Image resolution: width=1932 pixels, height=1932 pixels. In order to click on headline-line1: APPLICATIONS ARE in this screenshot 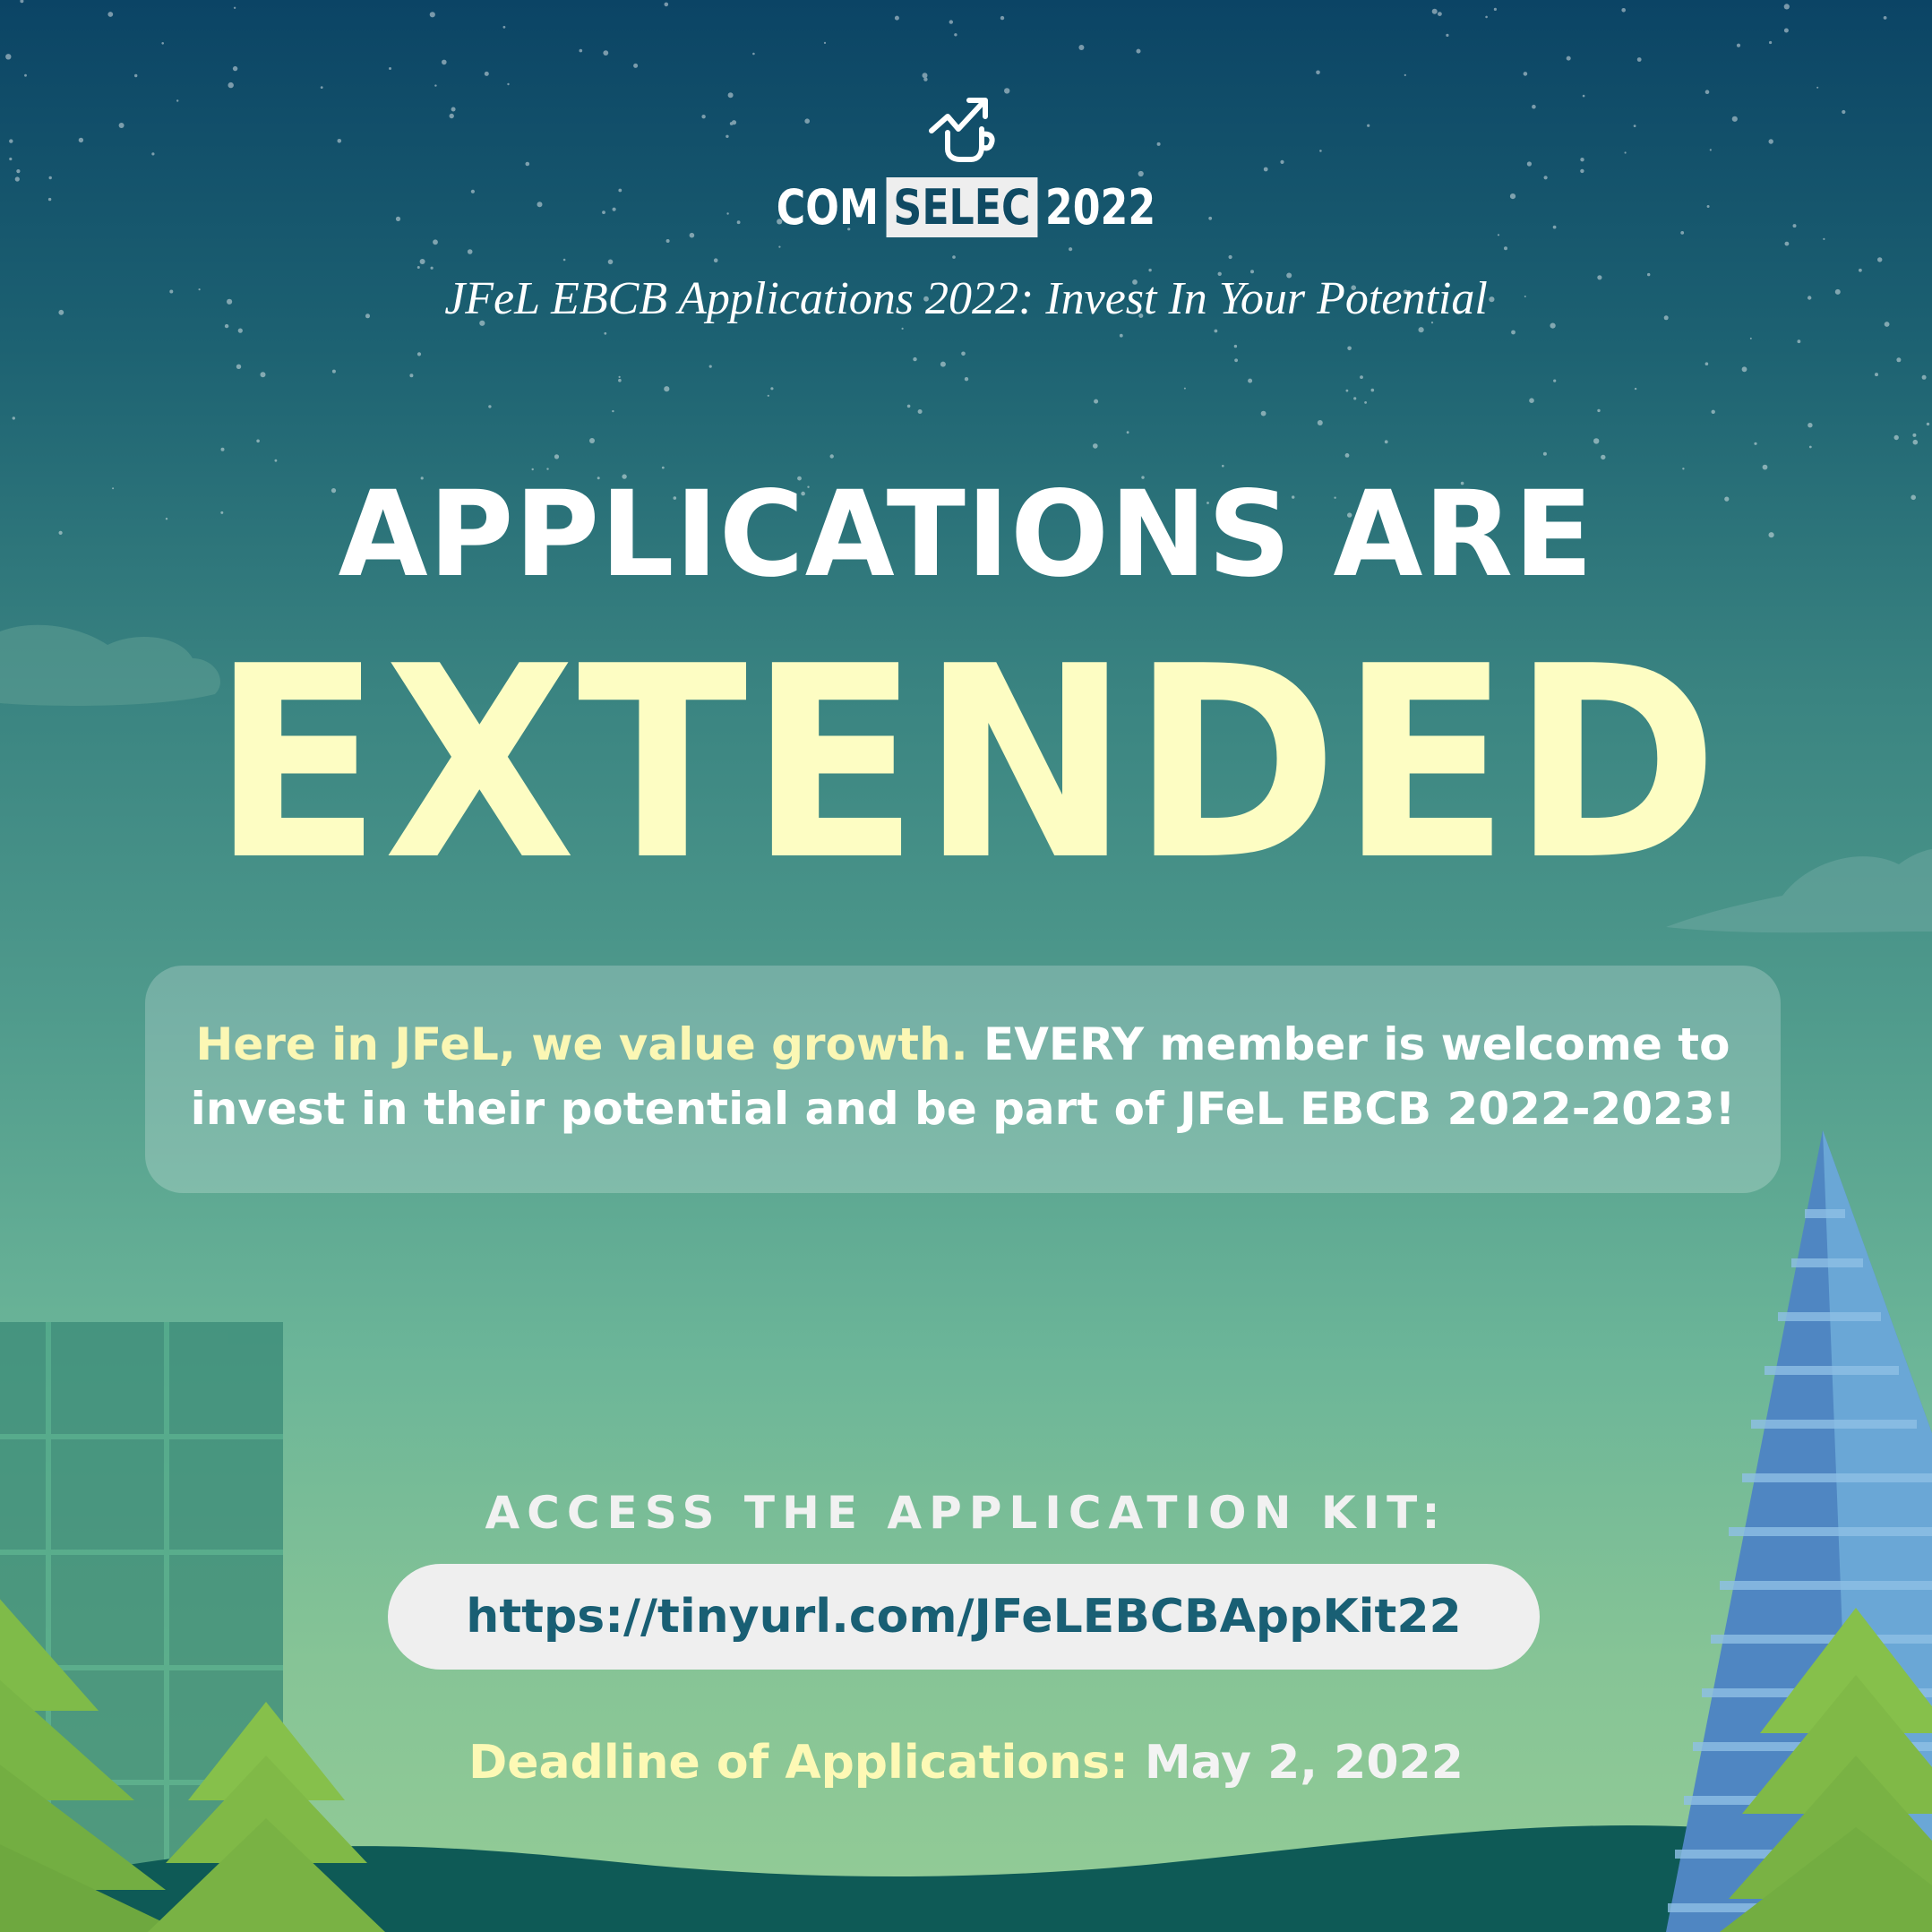, I will do `click(966, 535)`.